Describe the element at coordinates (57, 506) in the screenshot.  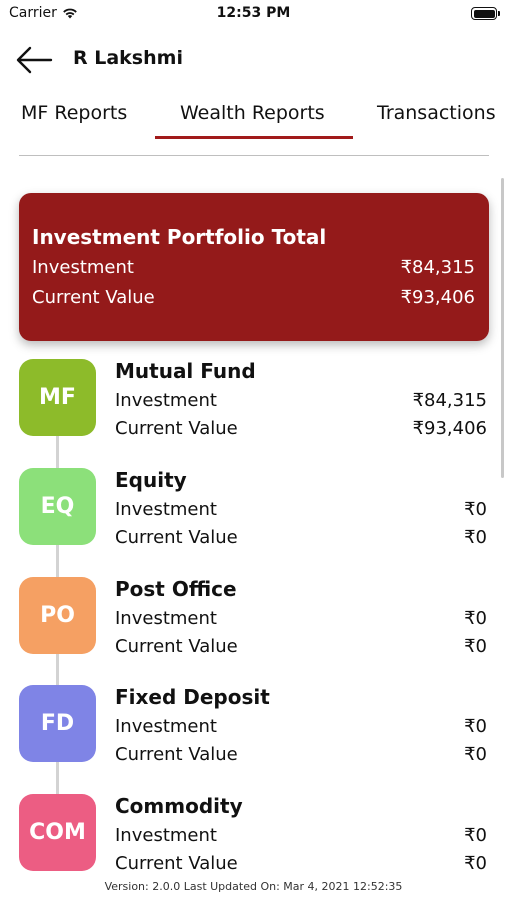
I see `asset-badge: EQ` at that location.